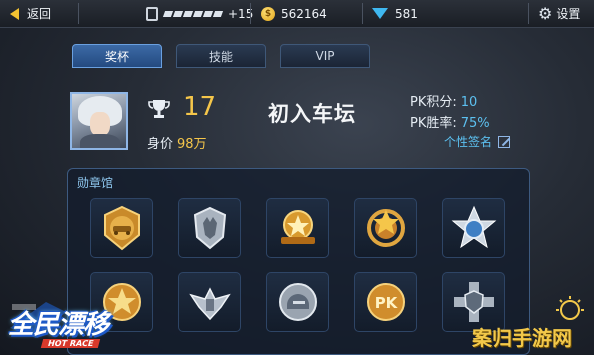 Image resolution: width=594 pixels, height=355 pixels. I want to click on gold-star-ribbon-medal-icon, so click(297, 227).